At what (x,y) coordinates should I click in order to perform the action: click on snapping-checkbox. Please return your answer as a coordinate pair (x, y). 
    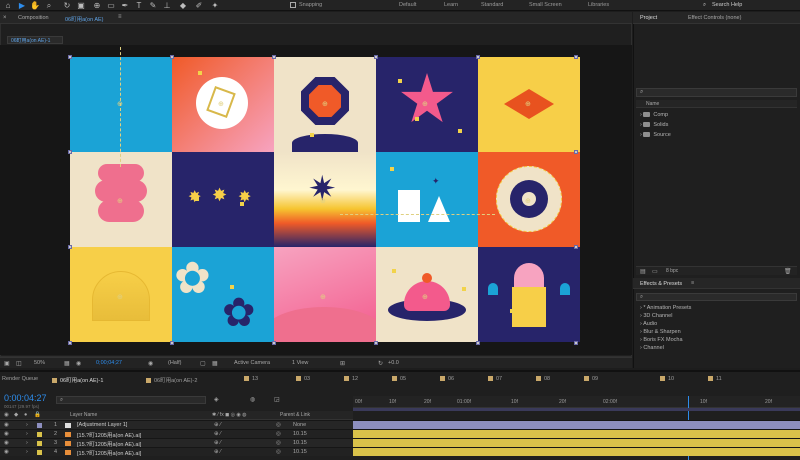
    Looking at the image, I should click on (293, 5).